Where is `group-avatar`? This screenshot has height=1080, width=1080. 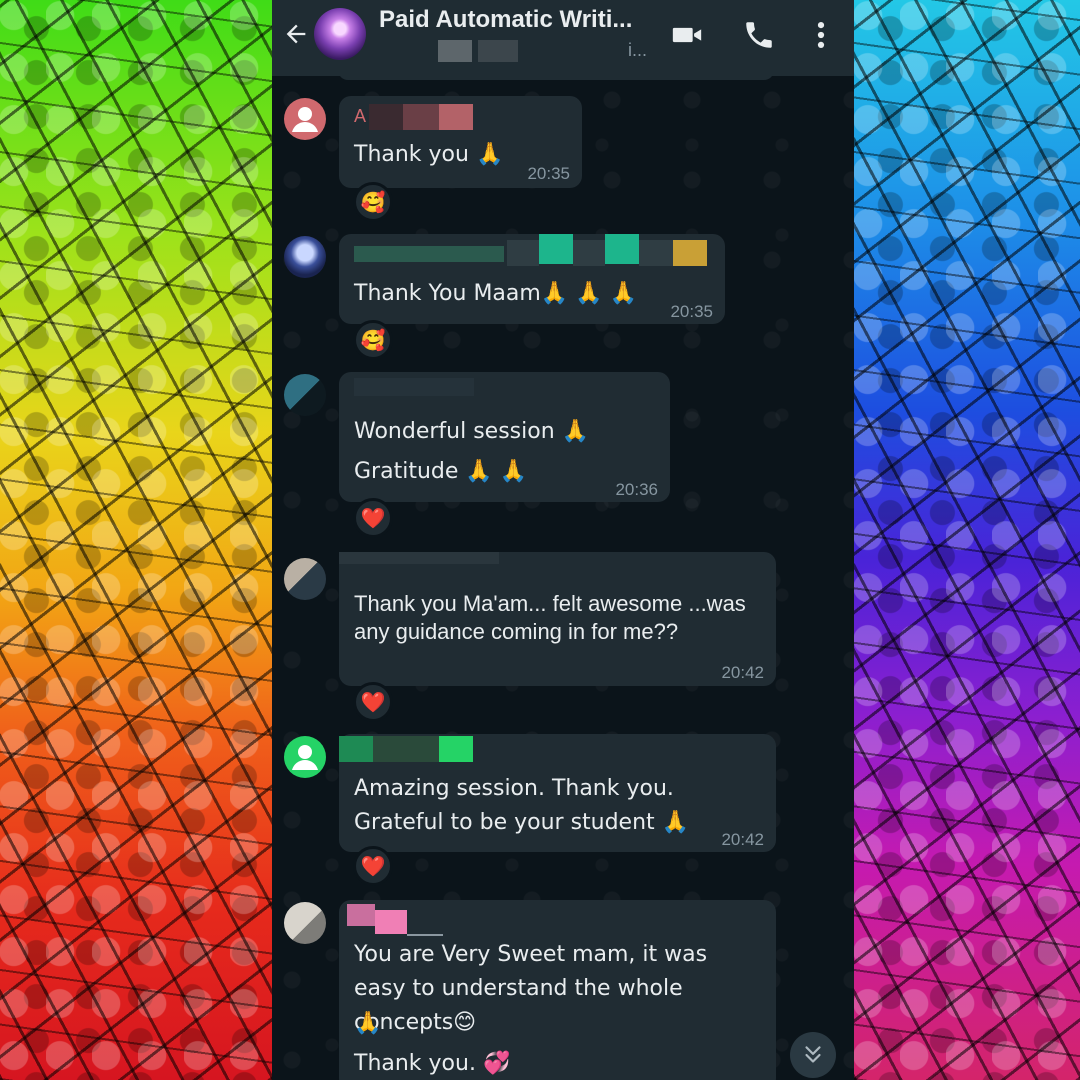
group-avatar is located at coordinates (340, 34).